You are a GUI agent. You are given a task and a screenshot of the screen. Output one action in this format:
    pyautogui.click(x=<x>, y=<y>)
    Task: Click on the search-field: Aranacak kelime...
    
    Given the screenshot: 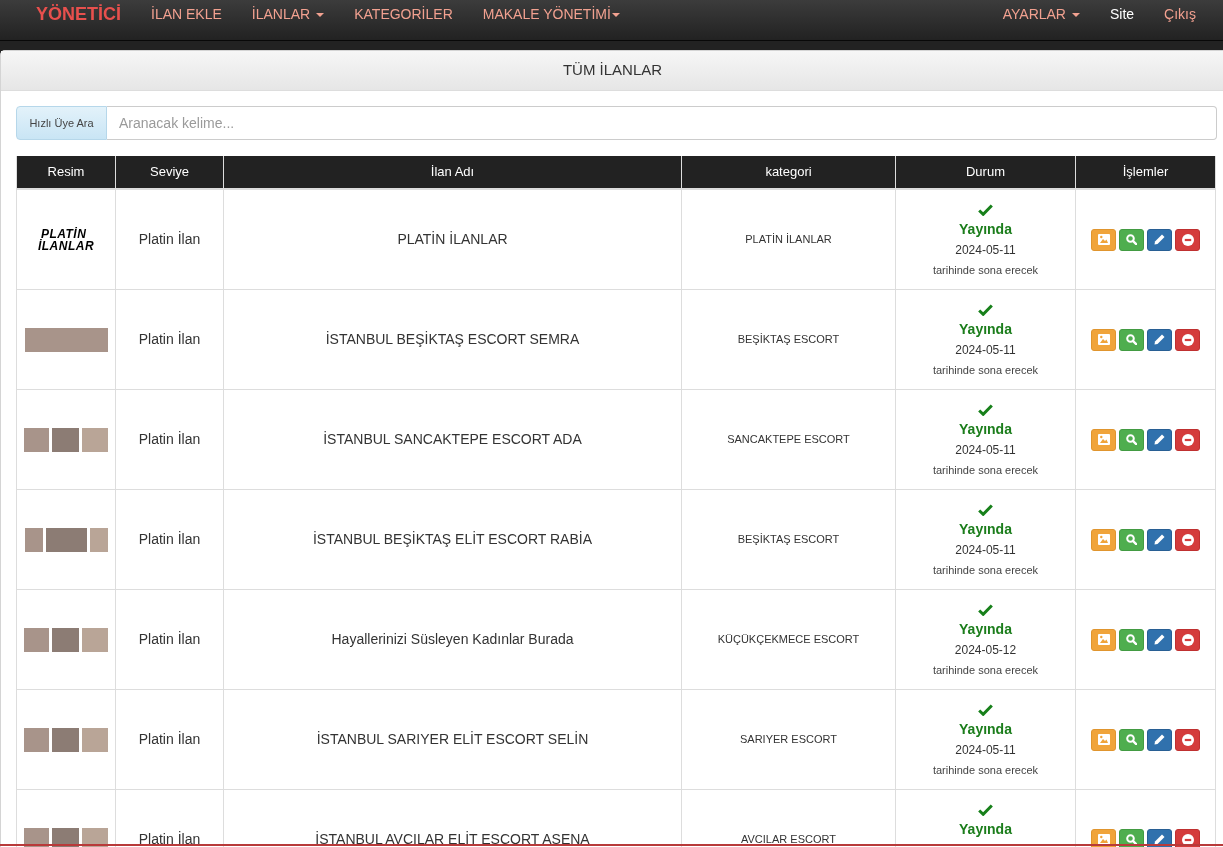 What is the action you would take?
    pyautogui.click(x=662, y=123)
    